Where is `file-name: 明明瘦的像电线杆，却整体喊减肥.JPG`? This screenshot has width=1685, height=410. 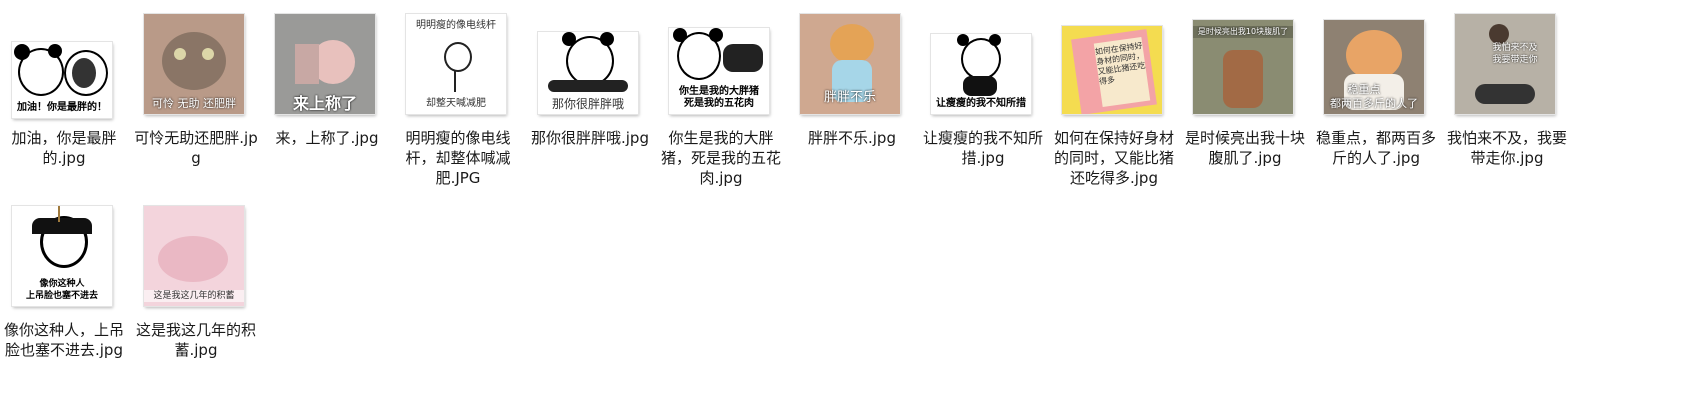 file-name: 明明瘦的像电线杆，却整体喊减肥.JPG is located at coordinates (458, 158).